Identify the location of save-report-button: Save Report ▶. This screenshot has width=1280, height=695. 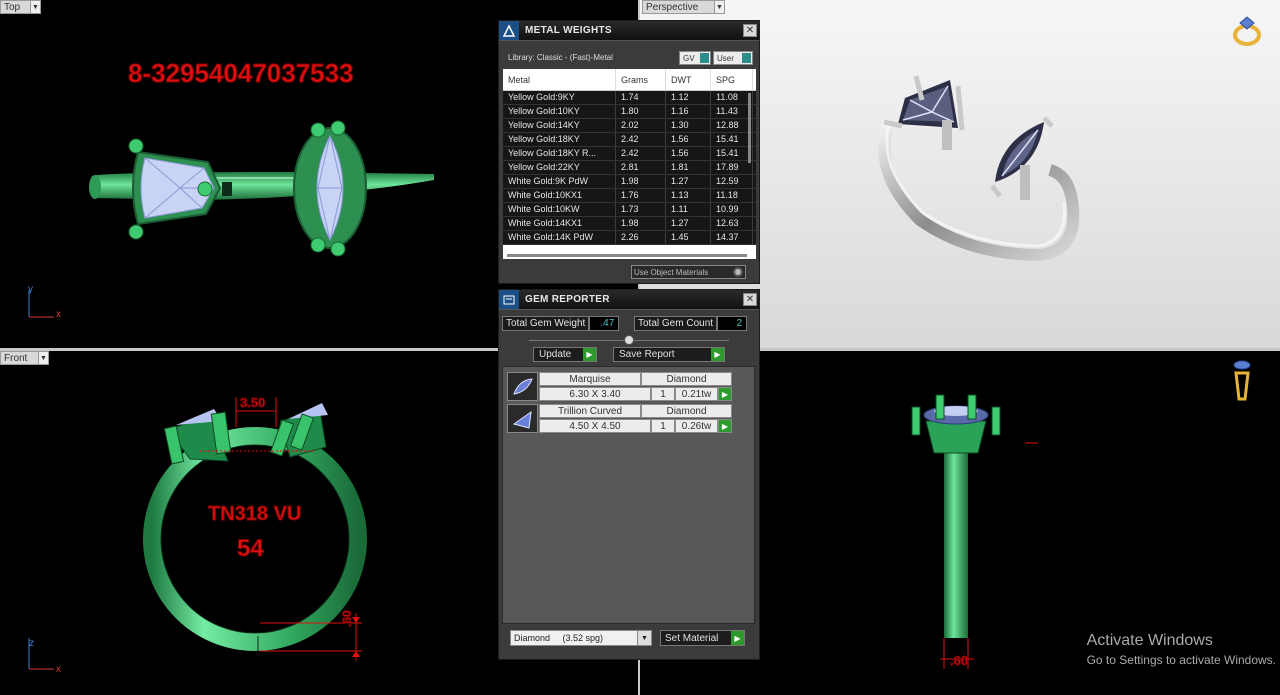
(669, 354).